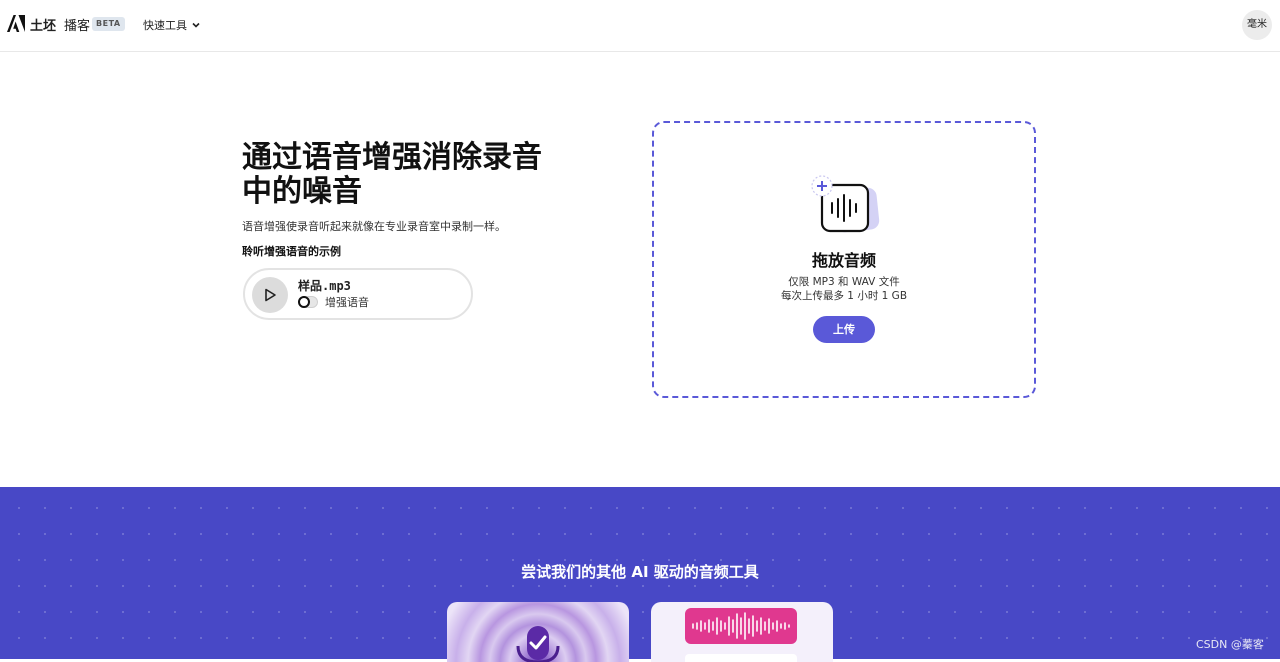 This screenshot has height=662, width=1280. I want to click on sample-audio-player: 样品.mp3 增强语音, so click(358, 294).